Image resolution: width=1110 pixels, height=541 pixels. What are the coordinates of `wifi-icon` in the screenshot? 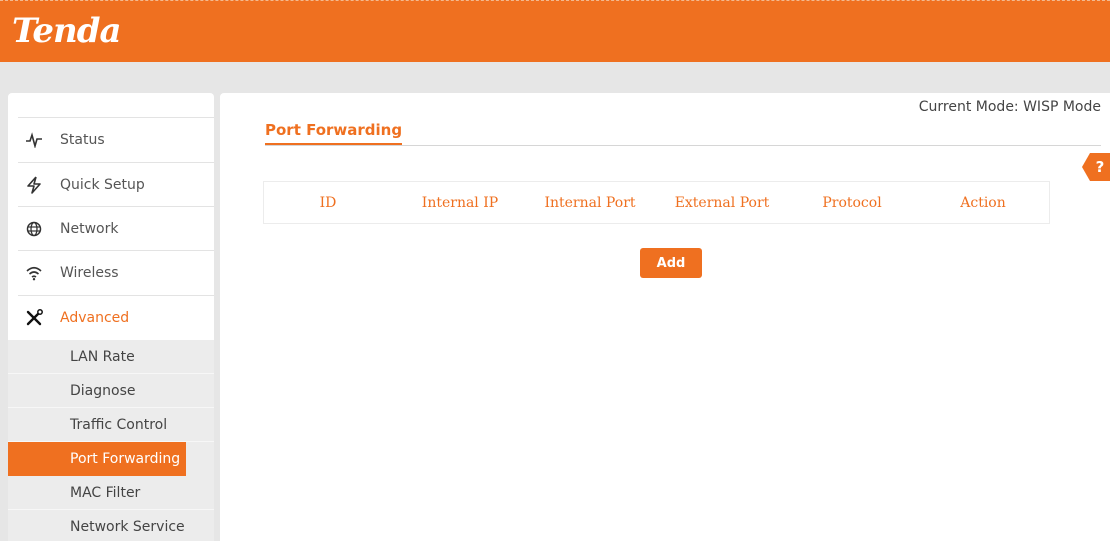 It's located at (34, 273).